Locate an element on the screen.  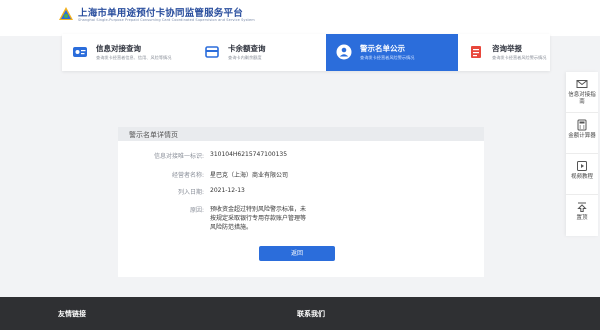
field-value: 预收资金超过特别风险警示标准，未按规定采取银行专用存款账户管理等风险防范措施。 is located at coordinates (258, 218).